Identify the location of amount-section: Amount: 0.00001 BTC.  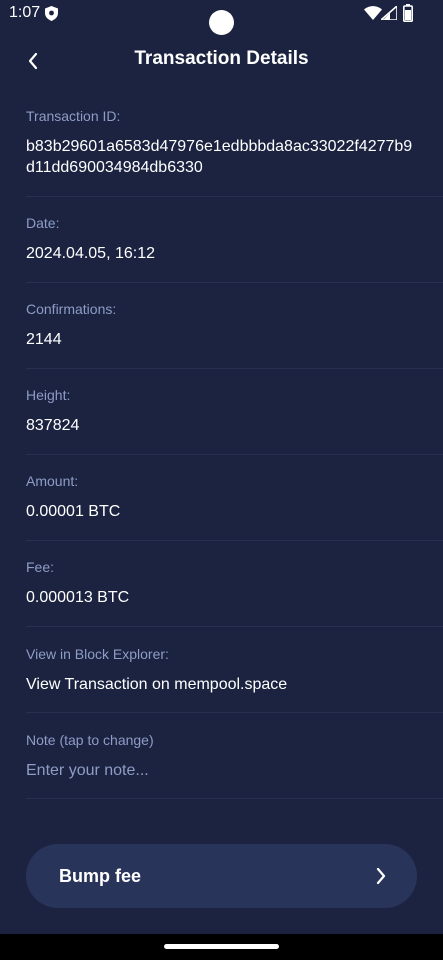
(220, 497).